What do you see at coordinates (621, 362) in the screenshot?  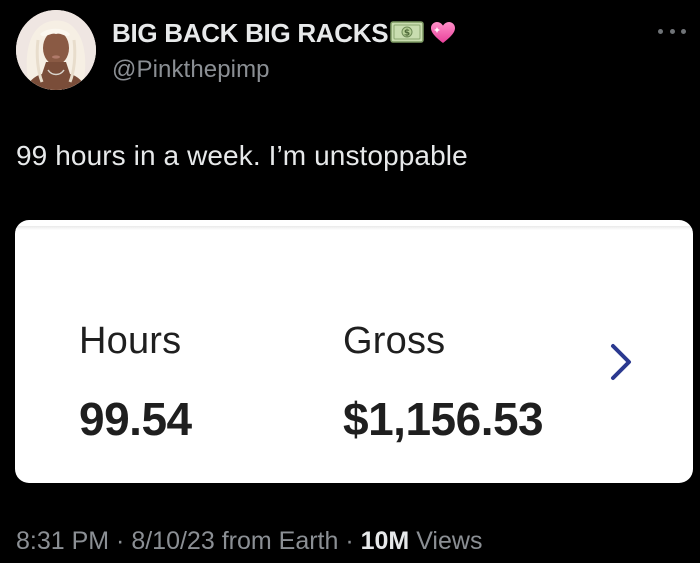 I see `chevron-right-icon` at bounding box center [621, 362].